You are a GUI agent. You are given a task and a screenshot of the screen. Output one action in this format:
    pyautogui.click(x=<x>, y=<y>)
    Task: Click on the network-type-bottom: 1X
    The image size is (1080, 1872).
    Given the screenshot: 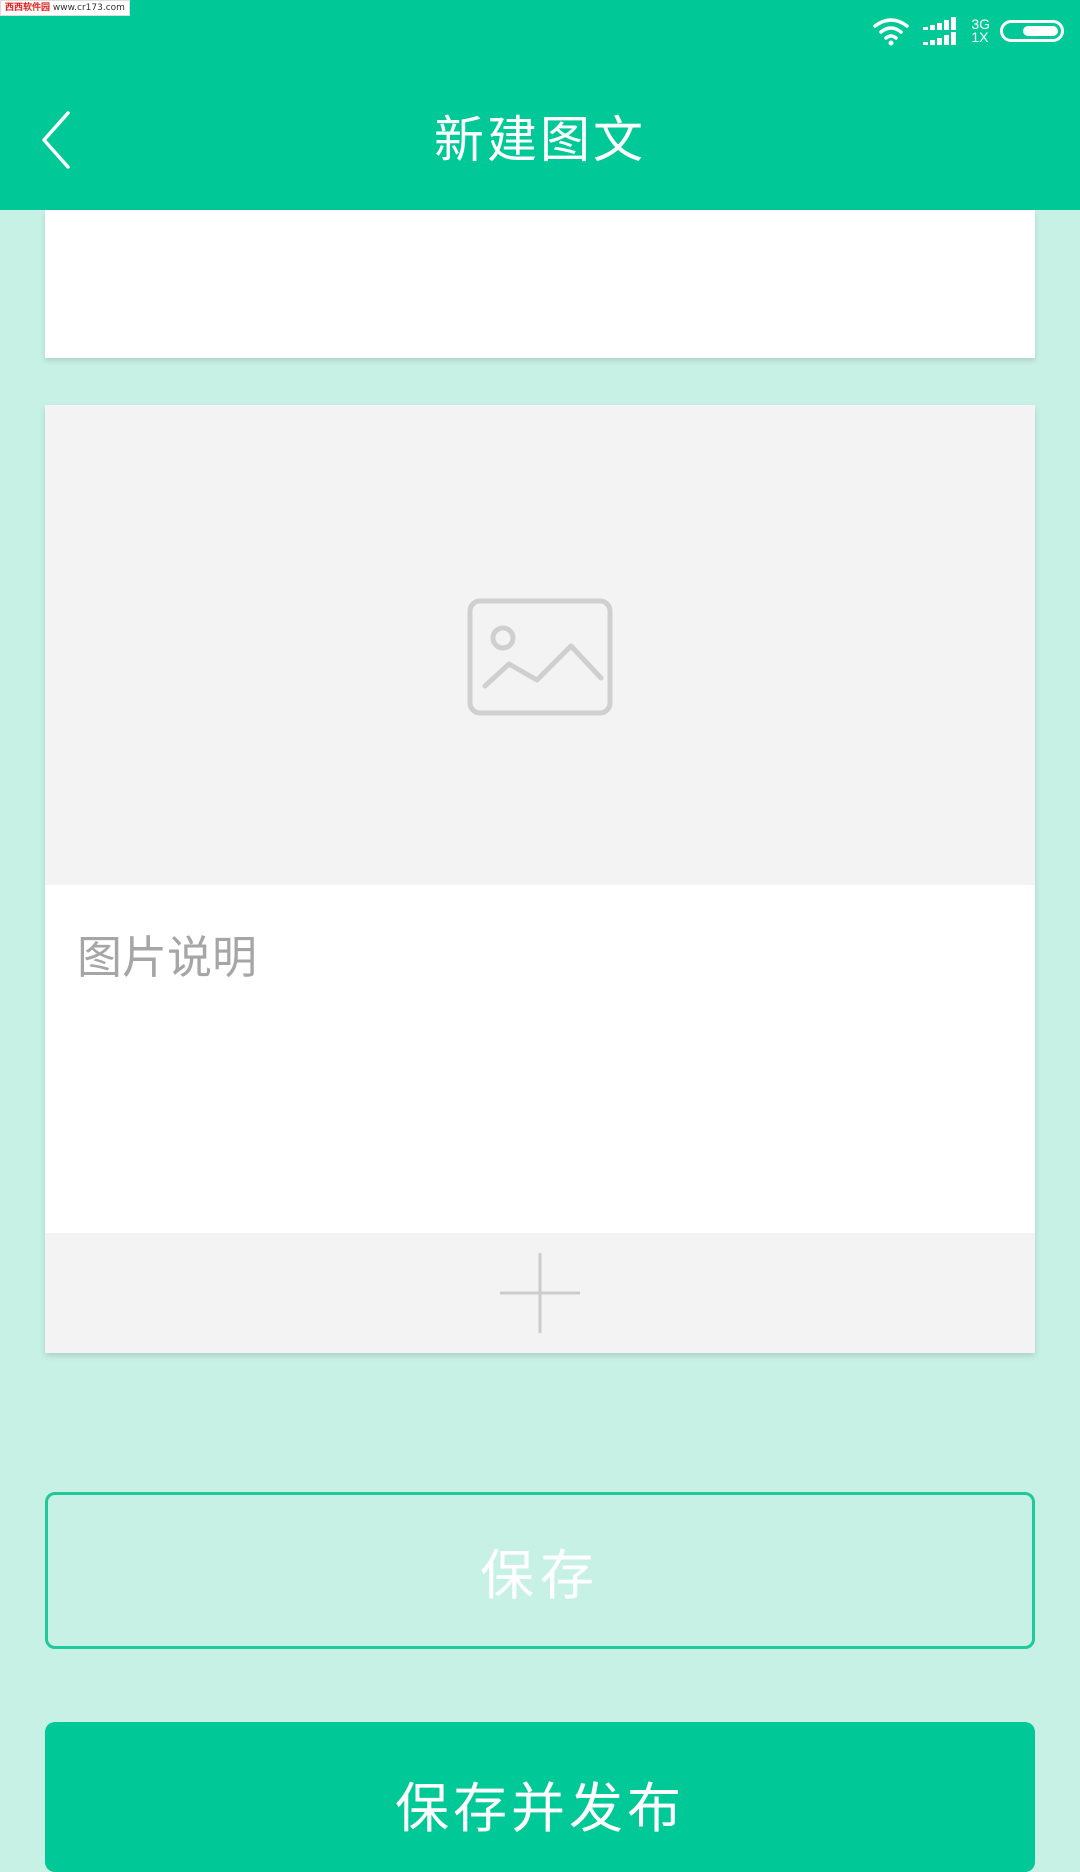 What is the action you would take?
    pyautogui.click(x=980, y=37)
    